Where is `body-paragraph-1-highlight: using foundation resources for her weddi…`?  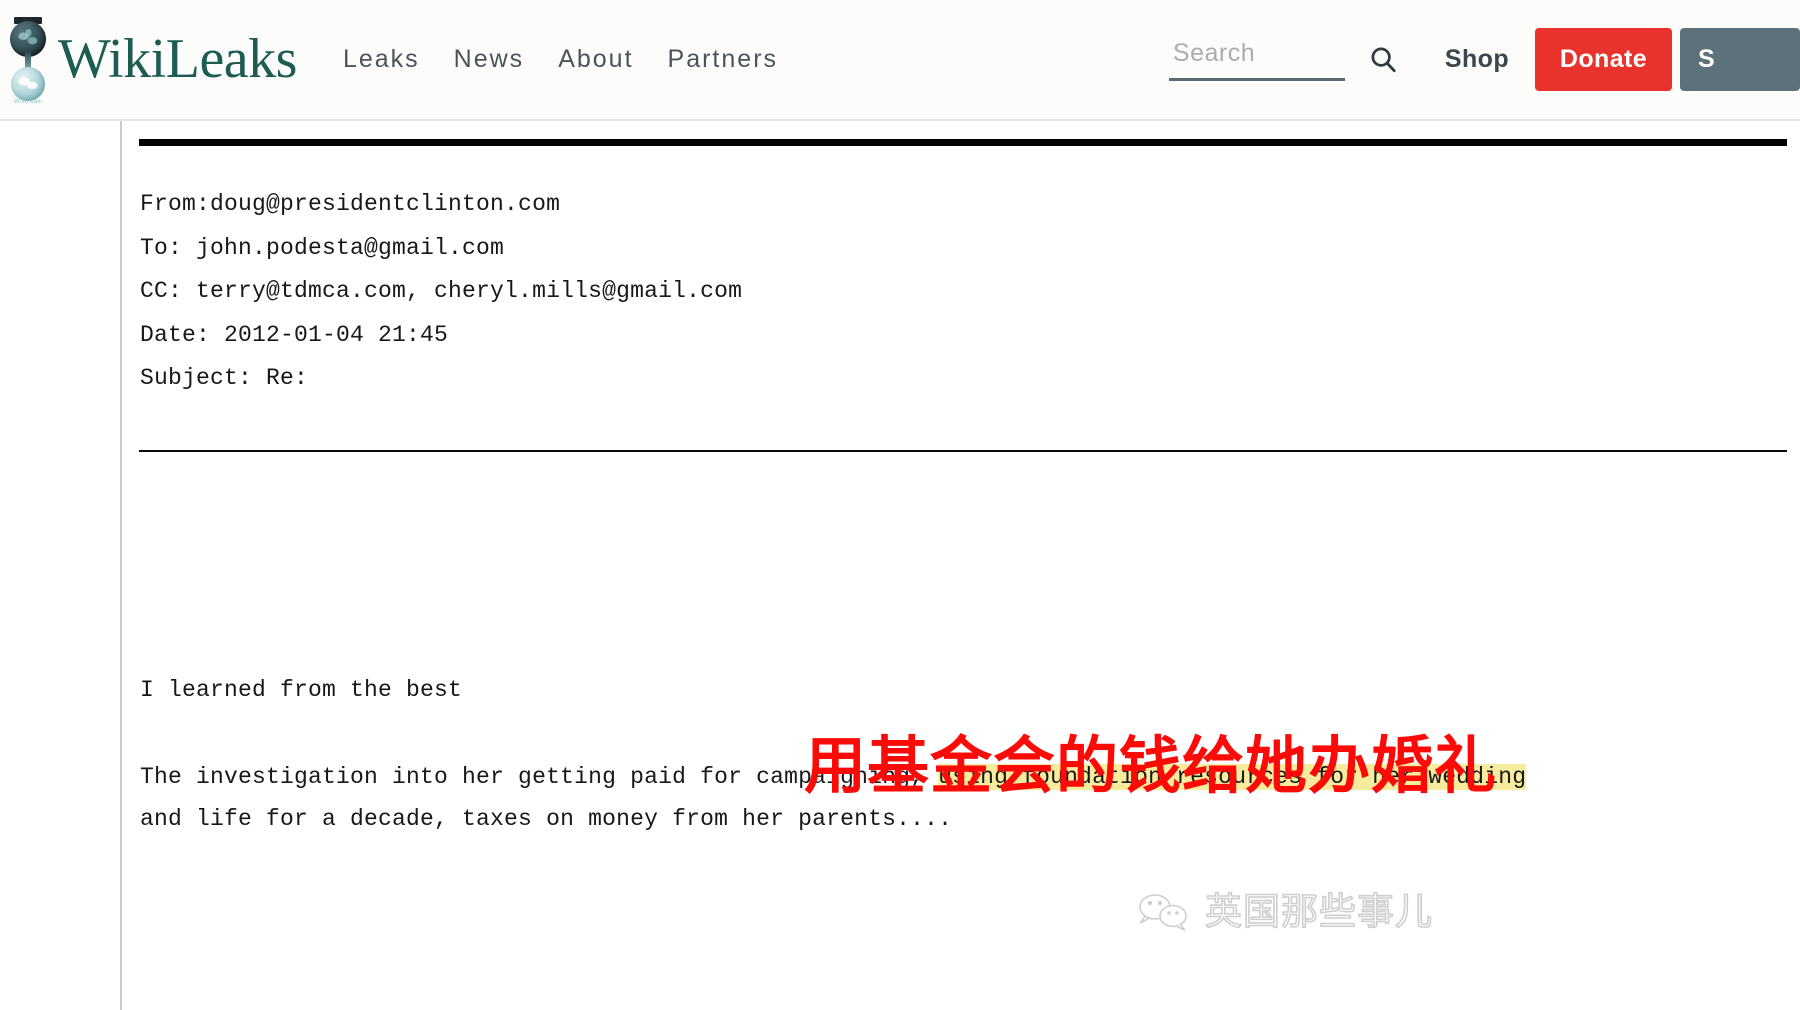 body-paragraph-1-highlight: using foundation resources for her weddi… is located at coordinates (1232, 777).